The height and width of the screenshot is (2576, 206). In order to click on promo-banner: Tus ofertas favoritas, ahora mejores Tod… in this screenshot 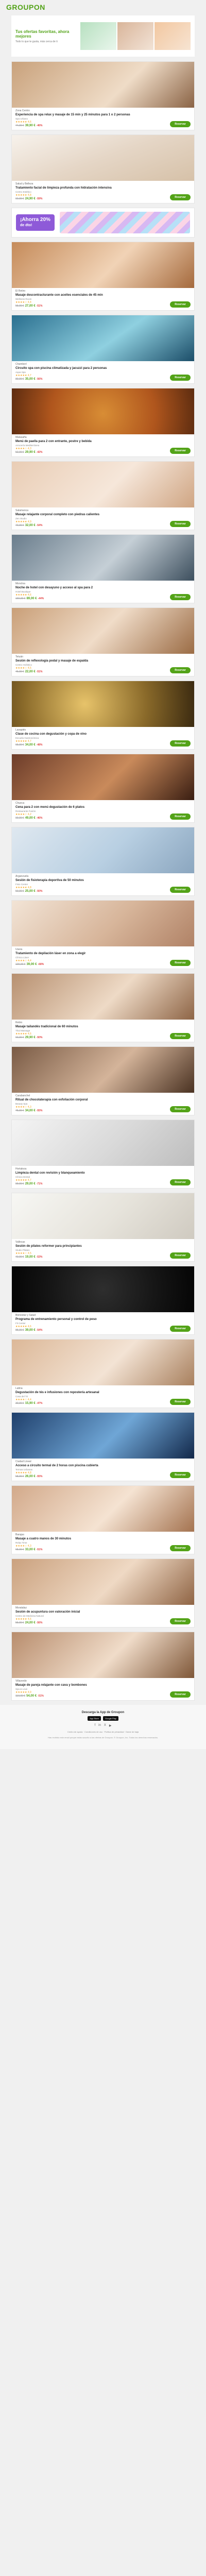, I will do `click(103, 36)`.